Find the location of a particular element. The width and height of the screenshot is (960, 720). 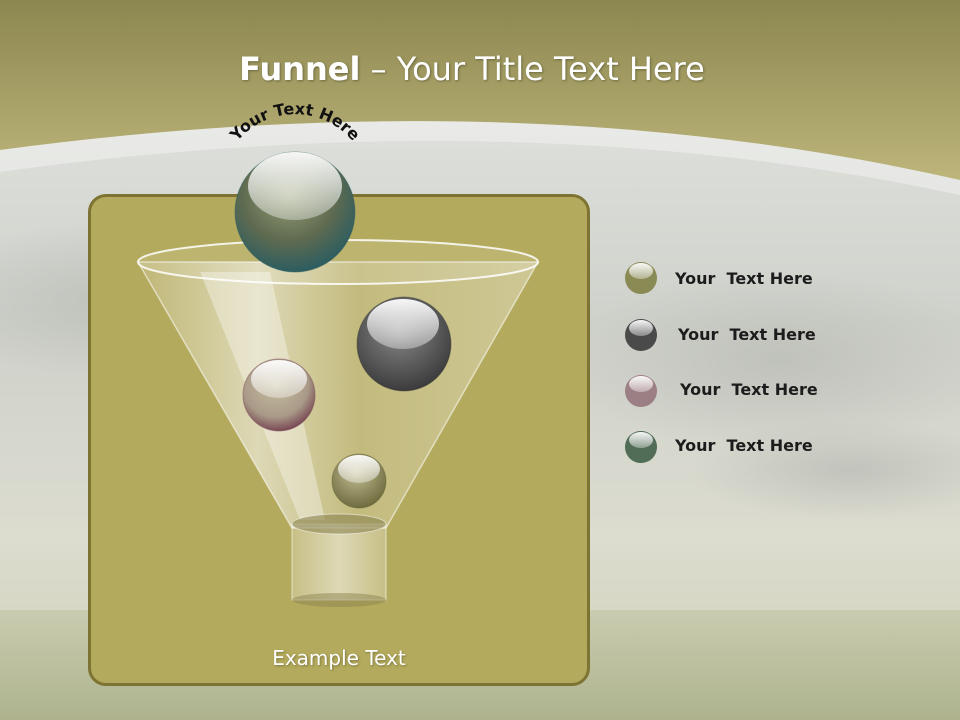

funnel-spout-bottom is located at coordinates (339, 600).